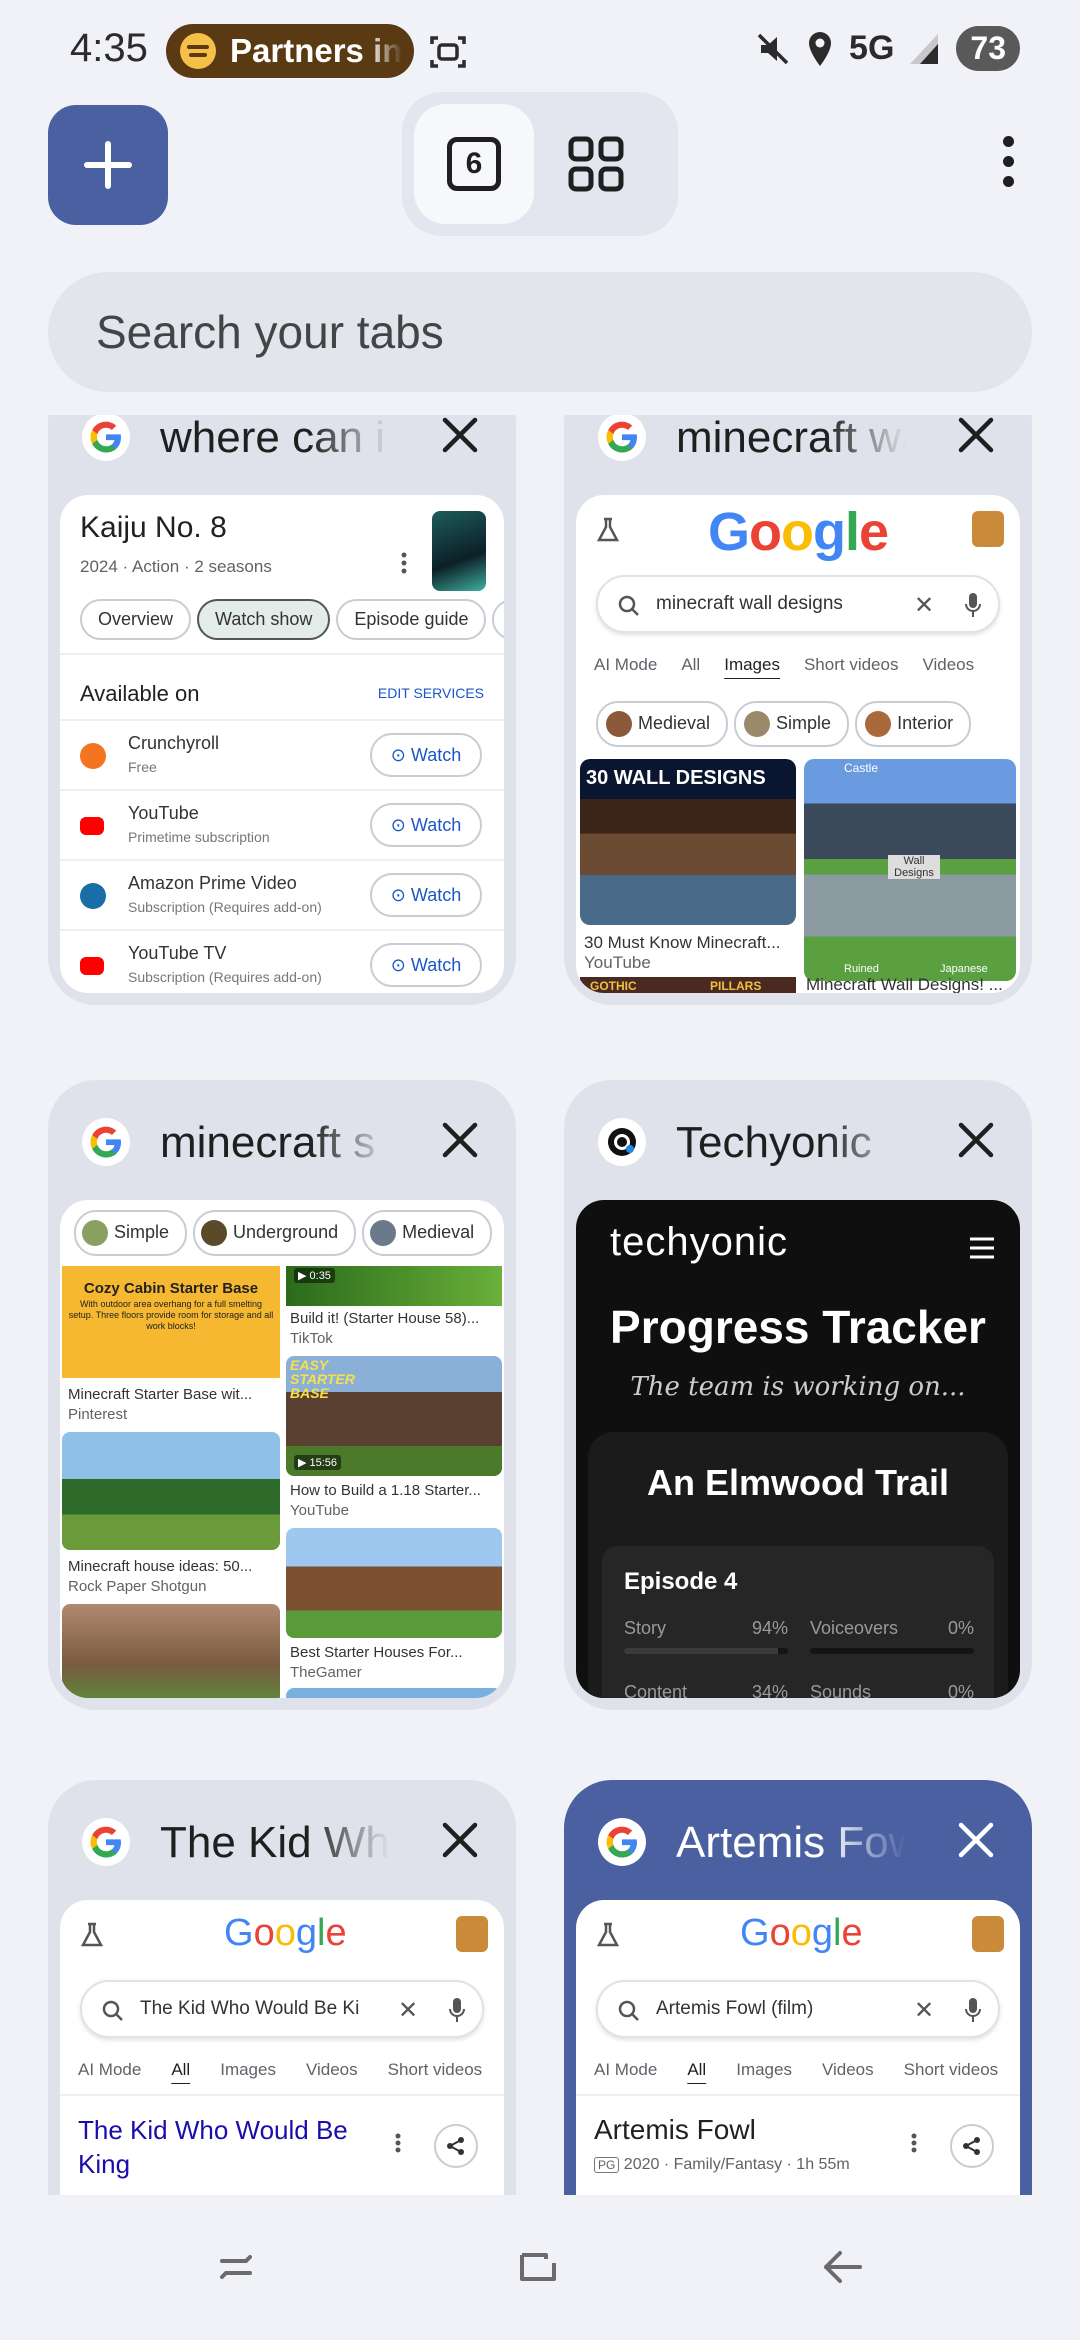  What do you see at coordinates (861, 768) in the screenshot?
I see `image-label: Castle` at bounding box center [861, 768].